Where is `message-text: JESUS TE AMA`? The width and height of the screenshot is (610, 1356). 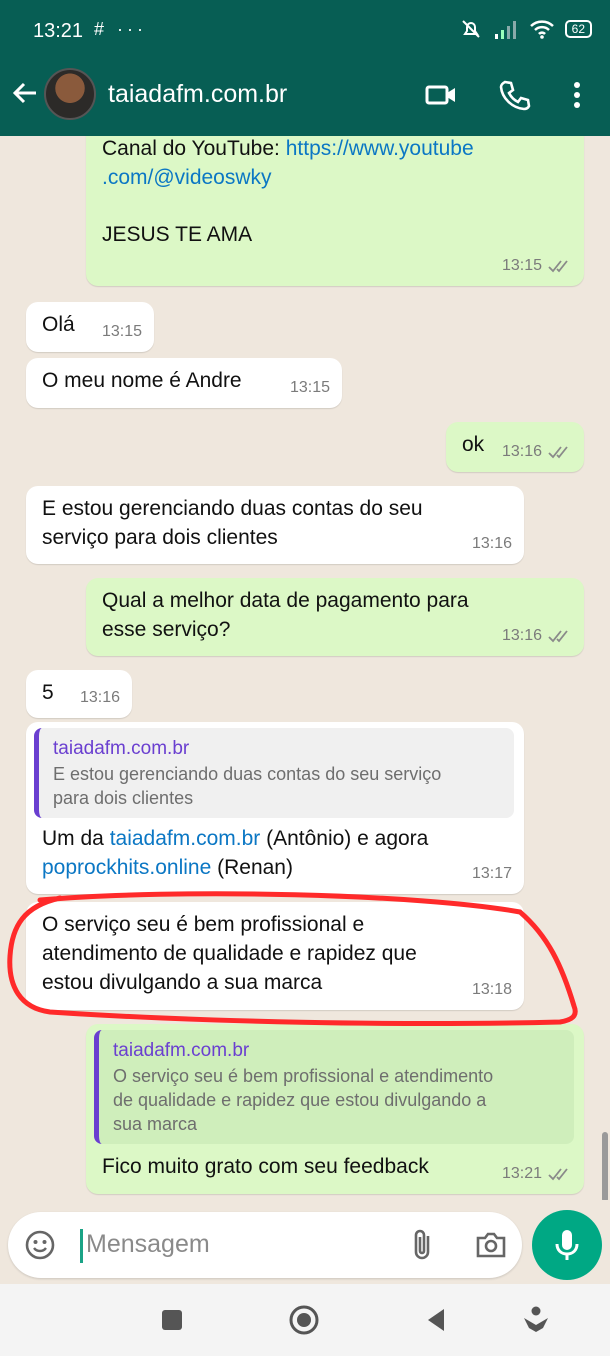 message-text: JESUS TE AMA is located at coordinates (177, 234).